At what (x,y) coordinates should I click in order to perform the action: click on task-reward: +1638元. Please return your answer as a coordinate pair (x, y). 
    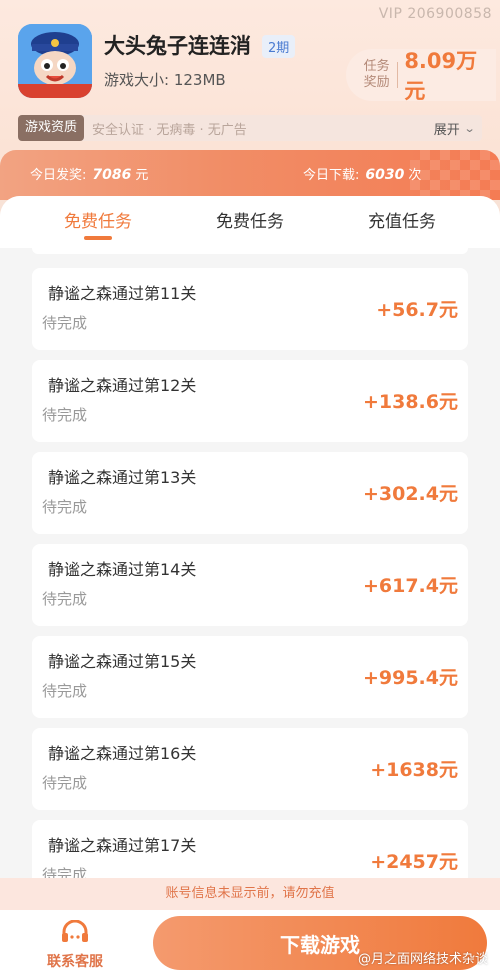
    Looking at the image, I should click on (414, 770).